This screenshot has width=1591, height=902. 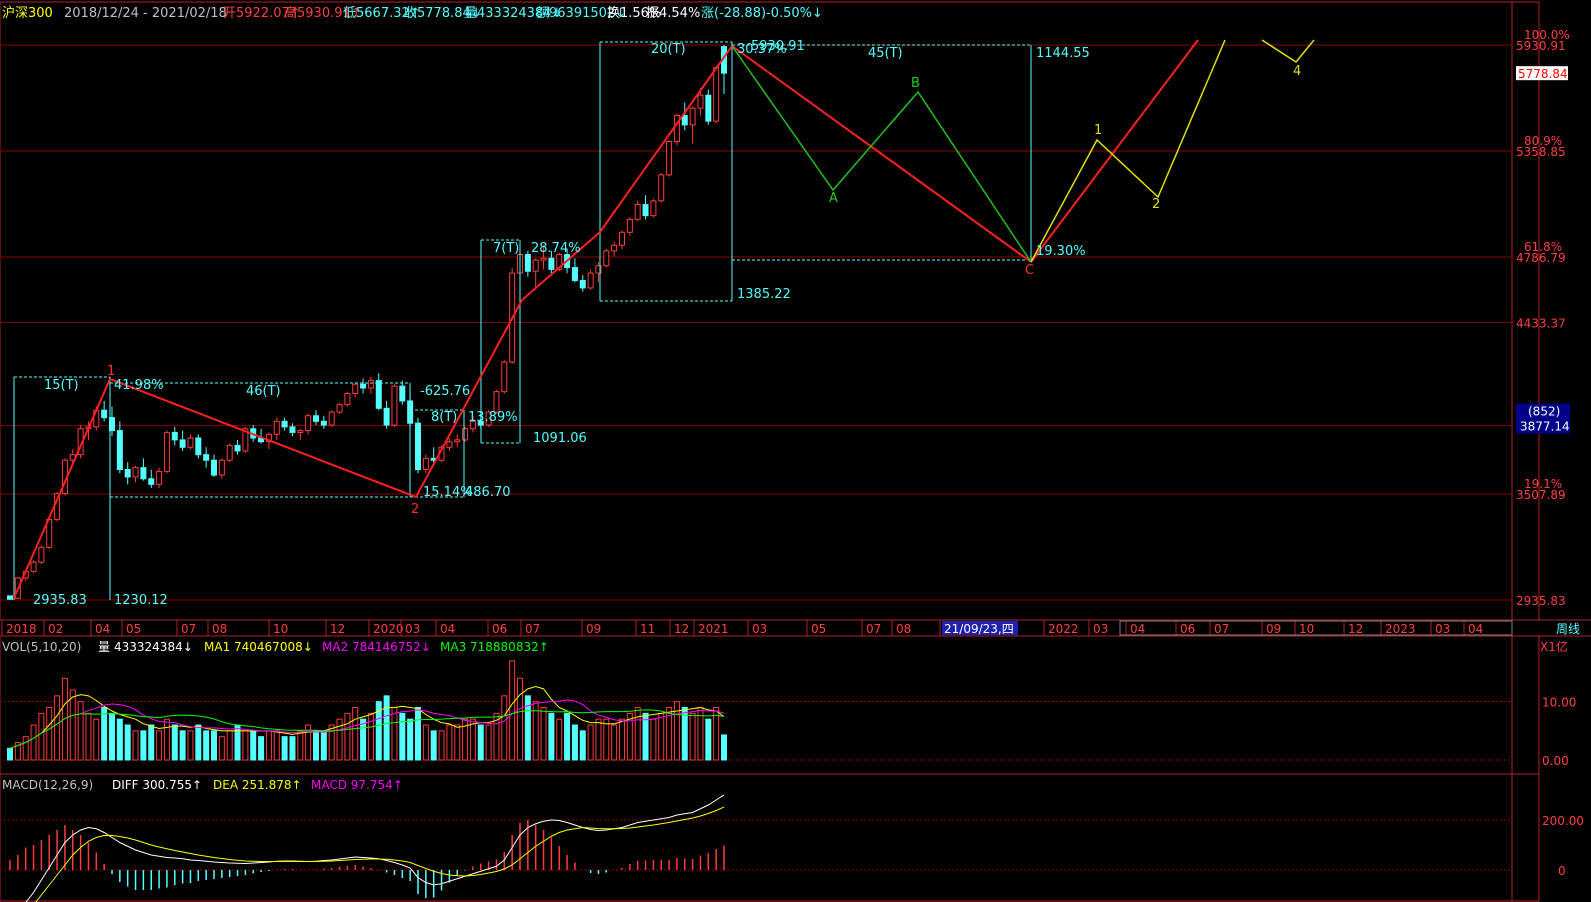 I want to click on stat-label: 5930.91, so click(x=778, y=46).